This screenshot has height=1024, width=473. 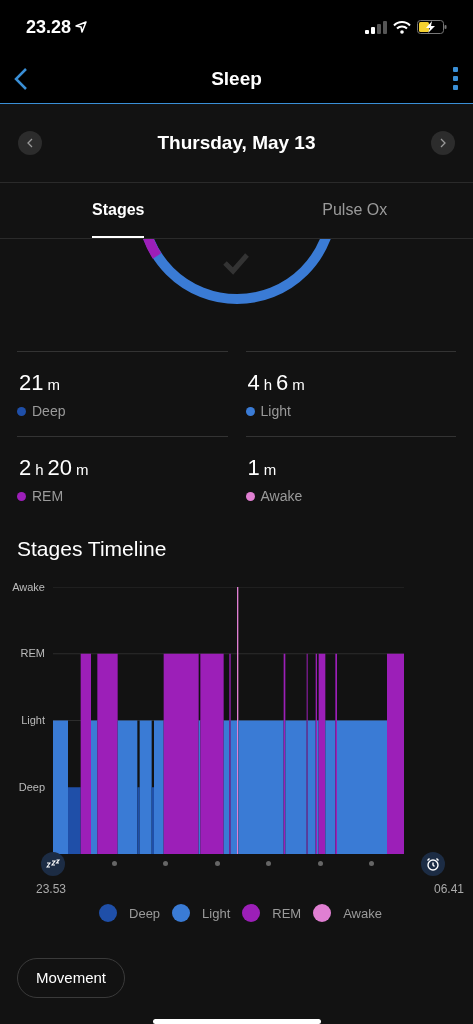 I want to click on chevron-right-icon, so click(x=443, y=143).